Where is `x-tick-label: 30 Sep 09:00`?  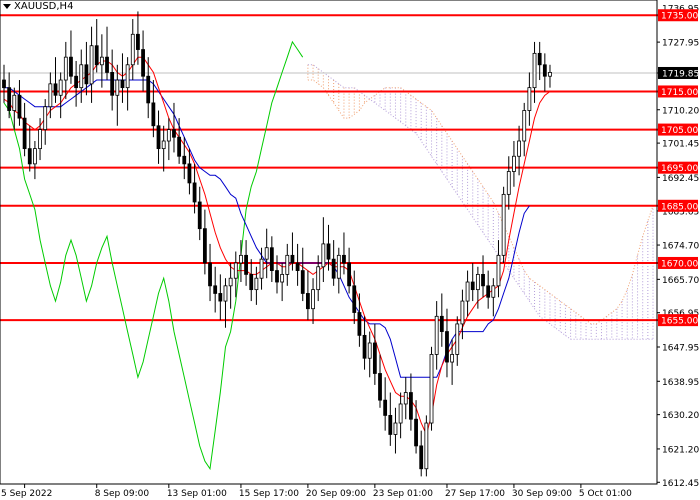
x-tick-label: 30 Sep 09:00 is located at coordinates (542, 494).